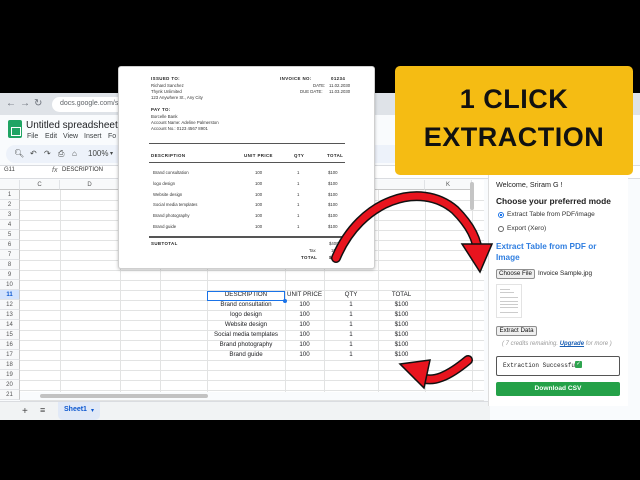 The width and height of the screenshot is (640, 480). I want to click on redo-icon: ↷, so click(47, 153).